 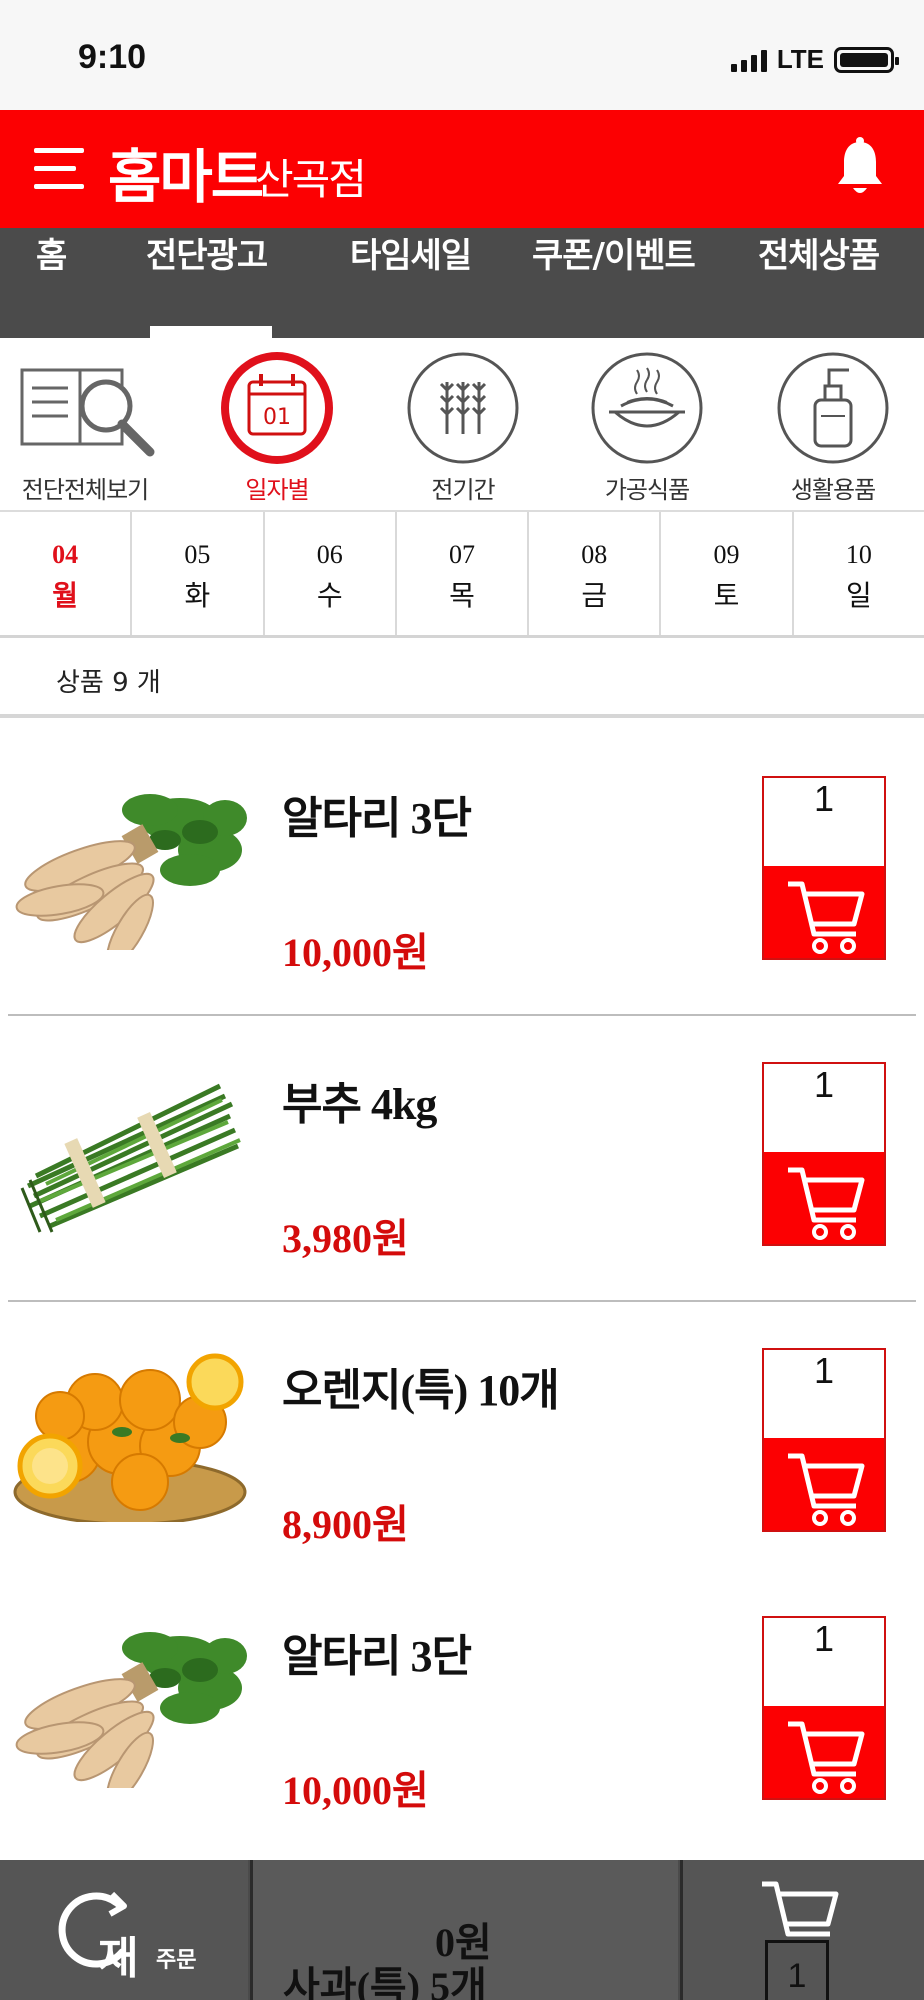 What do you see at coordinates (866, 59) in the screenshot?
I see `battery-icon` at bounding box center [866, 59].